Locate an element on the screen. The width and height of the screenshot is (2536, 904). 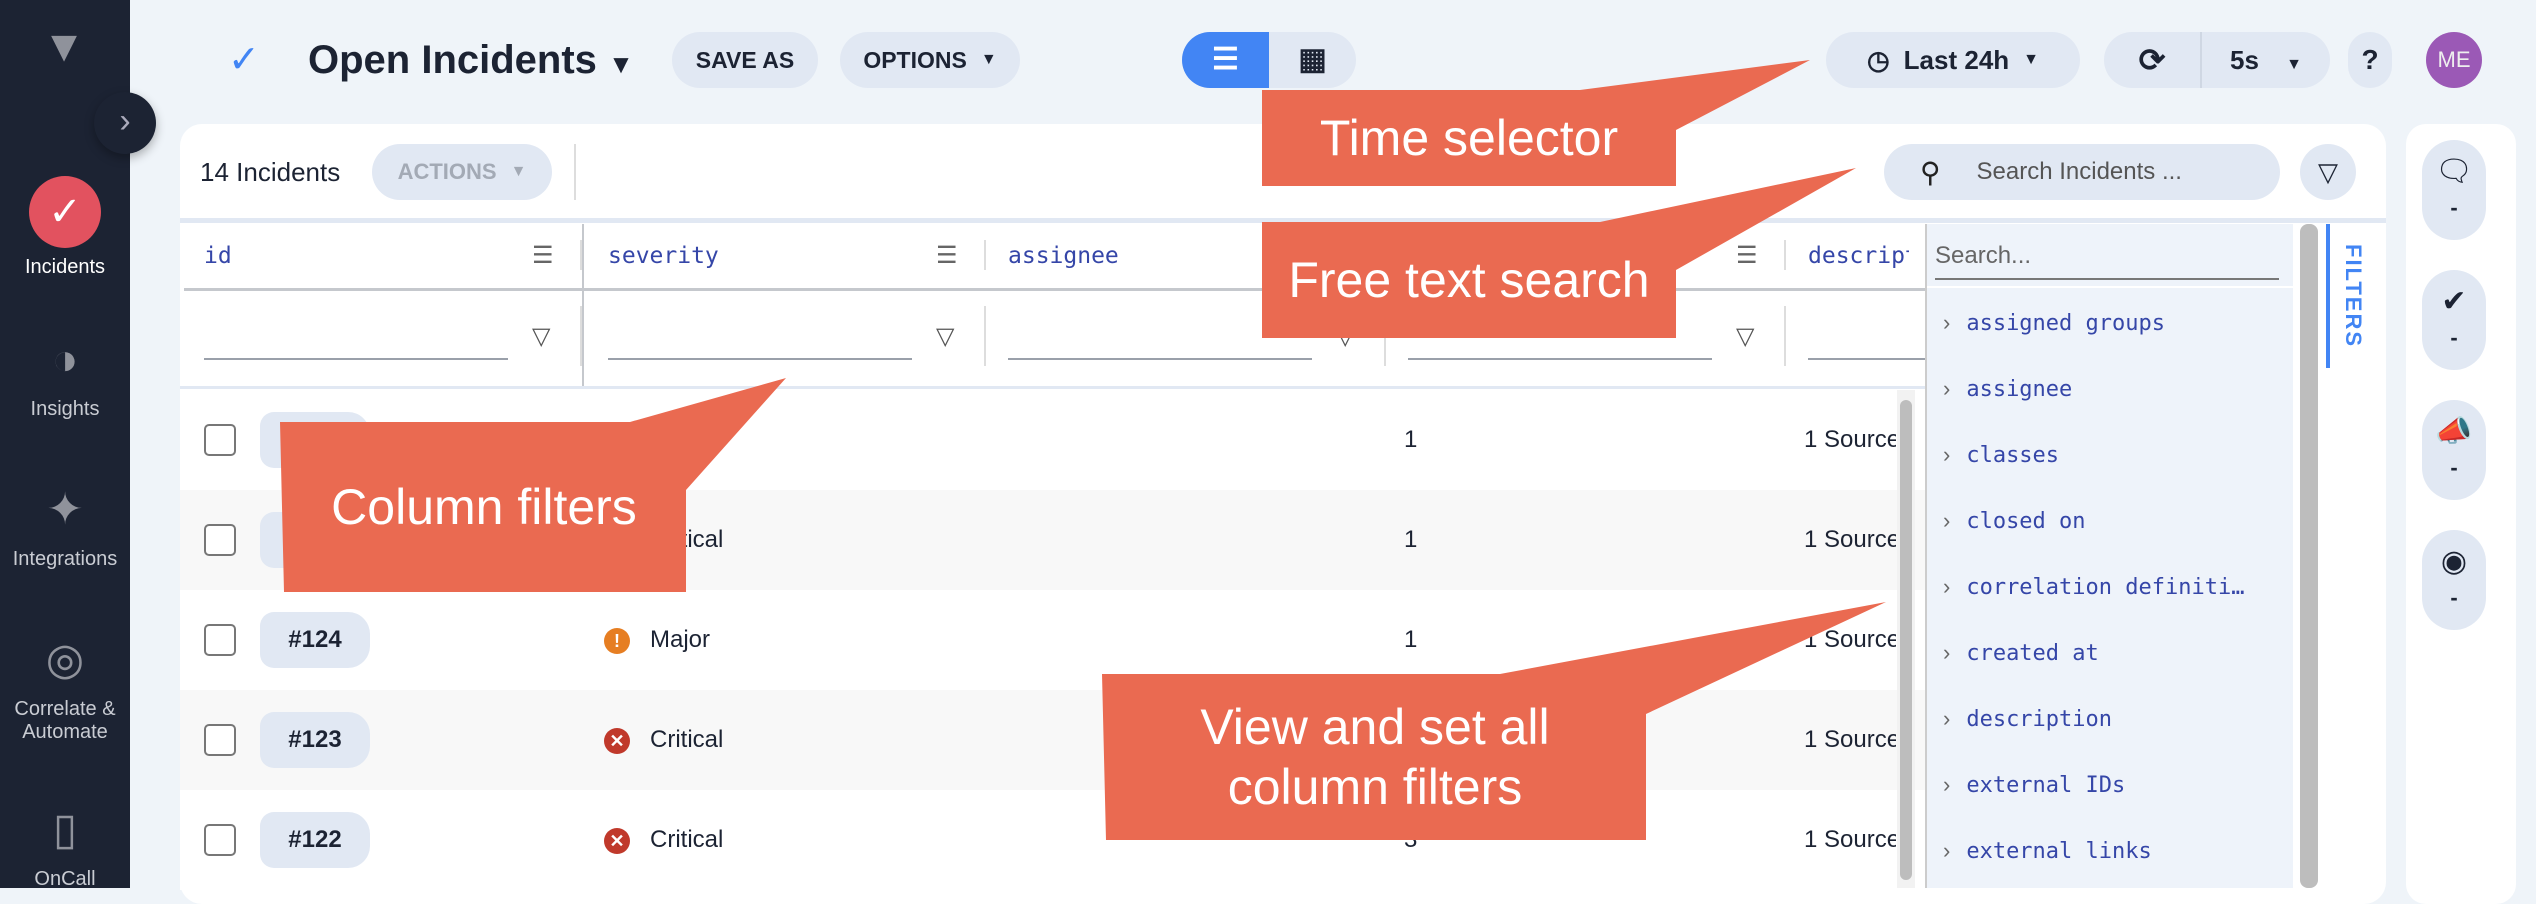
callout-columns-text: Column filters is located at coordinates (484, 507).